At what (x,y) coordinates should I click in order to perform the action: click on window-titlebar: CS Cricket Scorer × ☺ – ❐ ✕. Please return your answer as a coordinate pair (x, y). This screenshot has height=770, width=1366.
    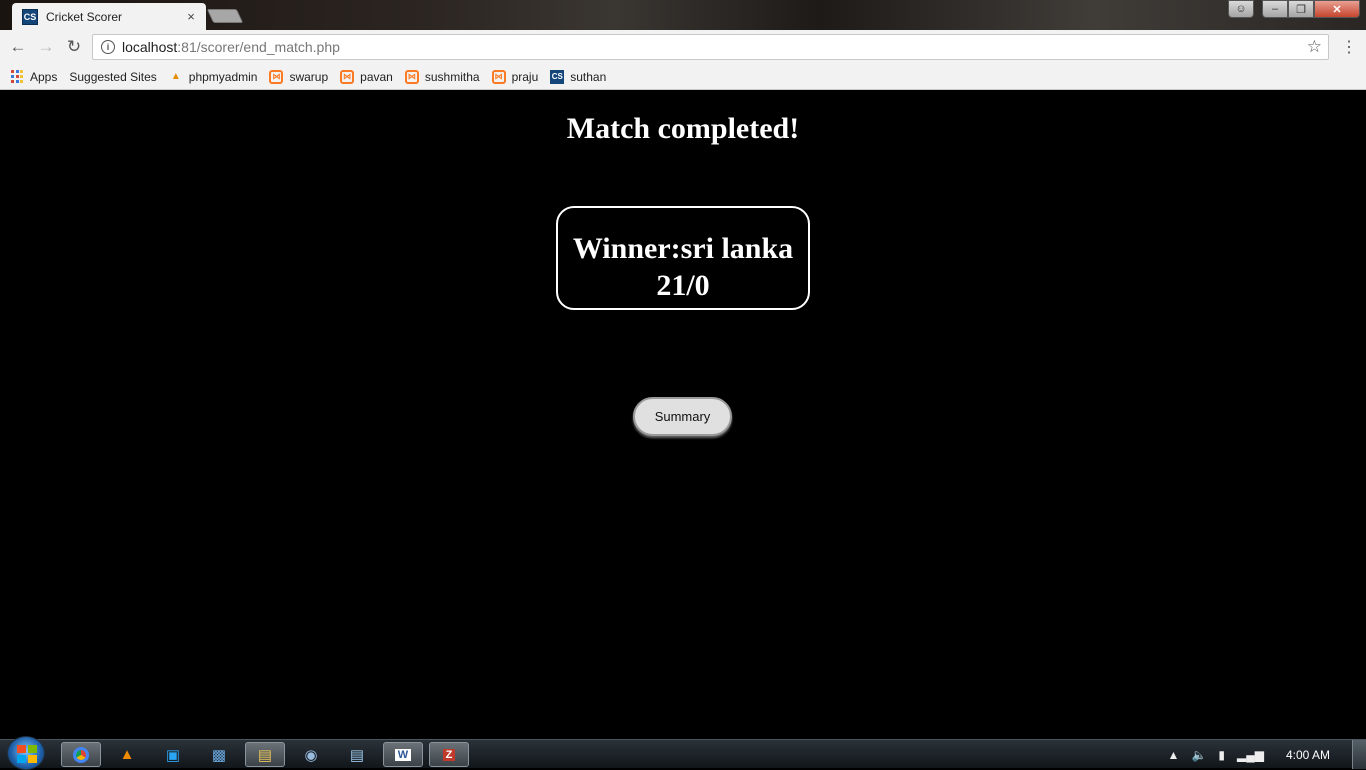
    Looking at the image, I should click on (683, 15).